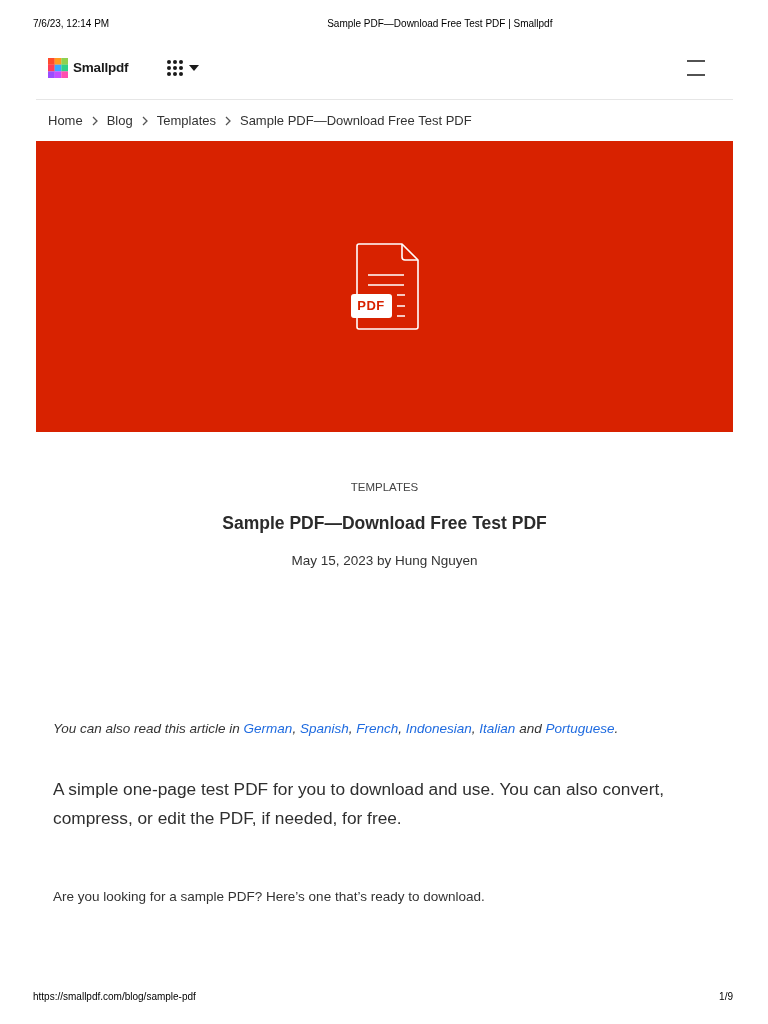 The width and height of the screenshot is (768, 1024). Describe the element at coordinates (438, 728) in the screenshot. I see `language-link: Indonesian` at that location.